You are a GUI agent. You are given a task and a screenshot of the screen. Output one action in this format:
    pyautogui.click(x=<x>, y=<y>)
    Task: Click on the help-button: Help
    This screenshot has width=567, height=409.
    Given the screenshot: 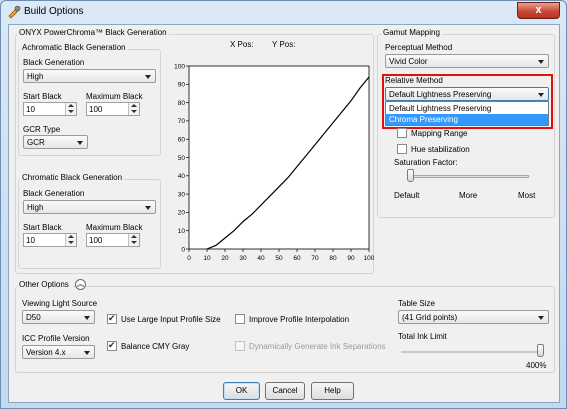 What is the action you would take?
    pyautogui.click(x=332, y=391)
    